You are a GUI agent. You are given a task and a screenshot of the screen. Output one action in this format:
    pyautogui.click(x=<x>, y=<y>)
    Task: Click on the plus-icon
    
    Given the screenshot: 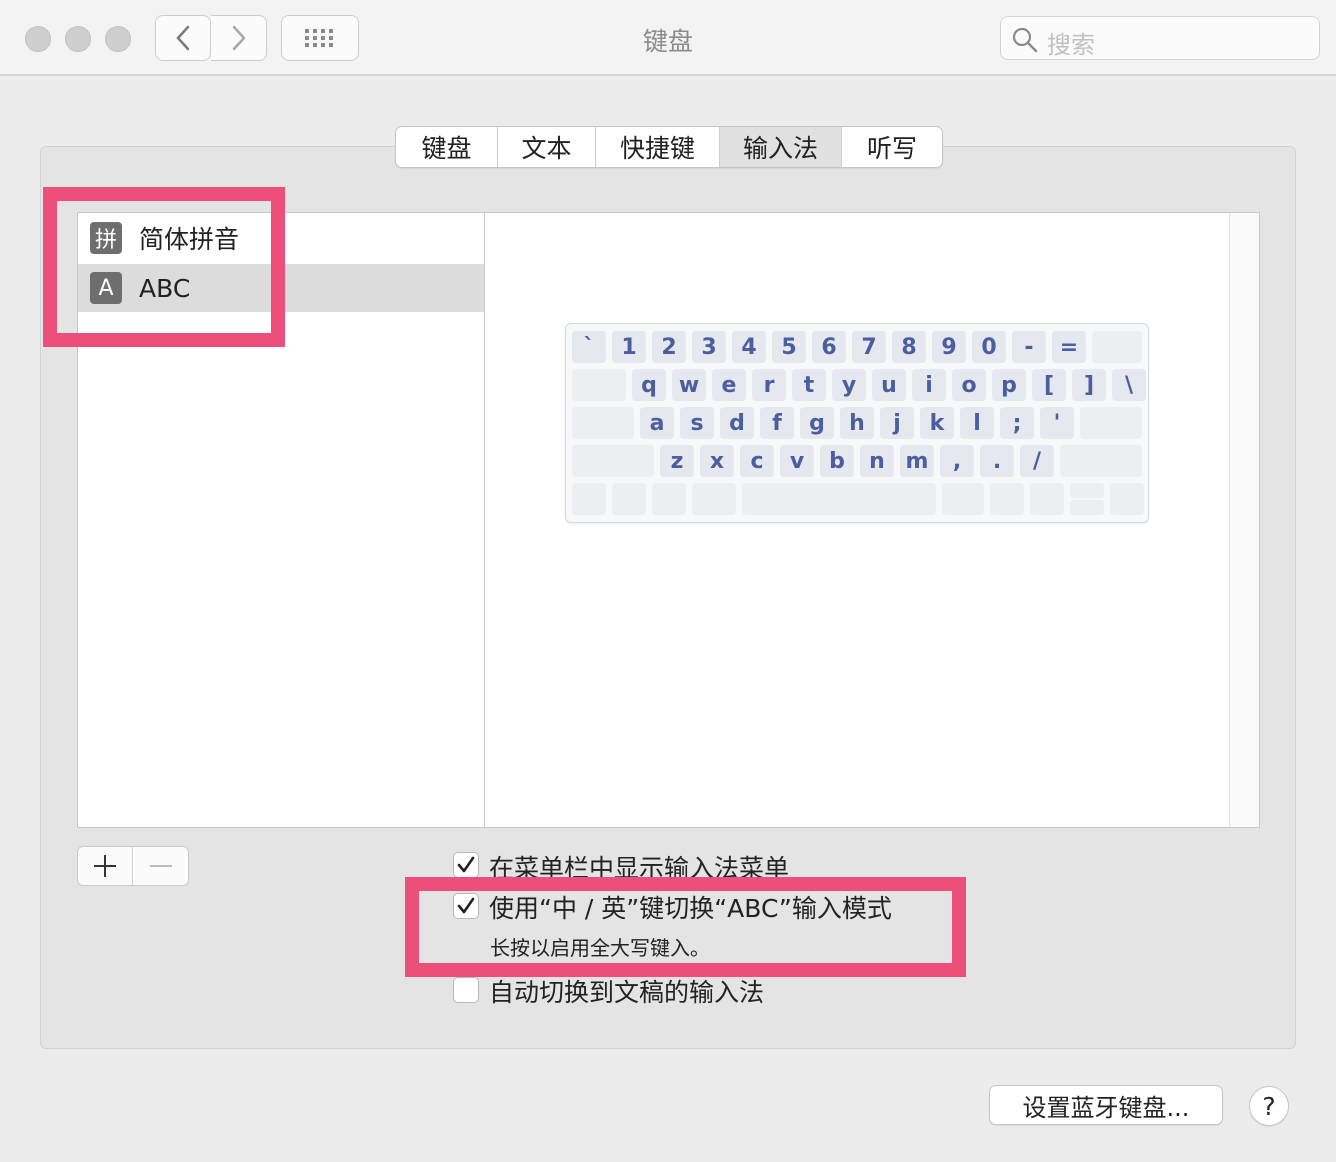 What is the action you would take?
    pyautogui.click(x=105, y=866)
    